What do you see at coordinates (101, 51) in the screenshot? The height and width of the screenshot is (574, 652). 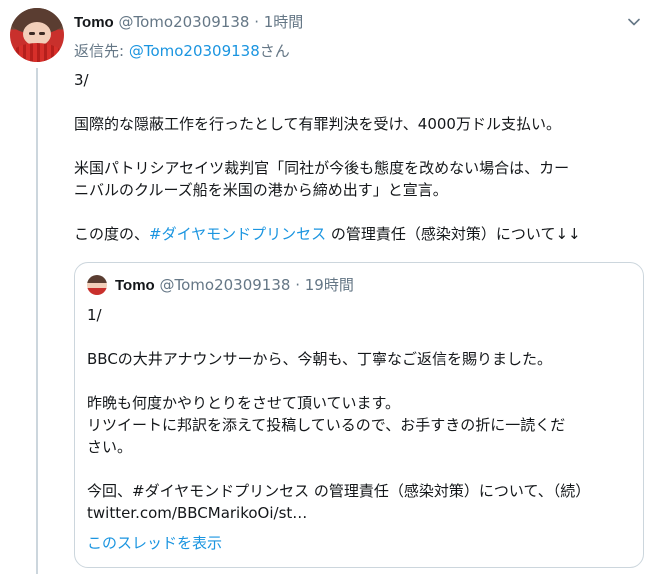 I see `reply-prefix: 返信先:` at bounding box center [101, 51].